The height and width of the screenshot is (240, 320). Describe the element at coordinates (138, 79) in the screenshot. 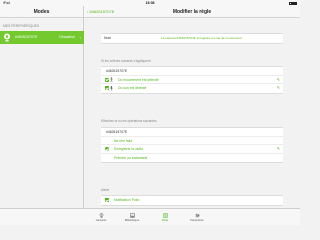

I see `trigger-label: Du mouvement est détecté` at that location.